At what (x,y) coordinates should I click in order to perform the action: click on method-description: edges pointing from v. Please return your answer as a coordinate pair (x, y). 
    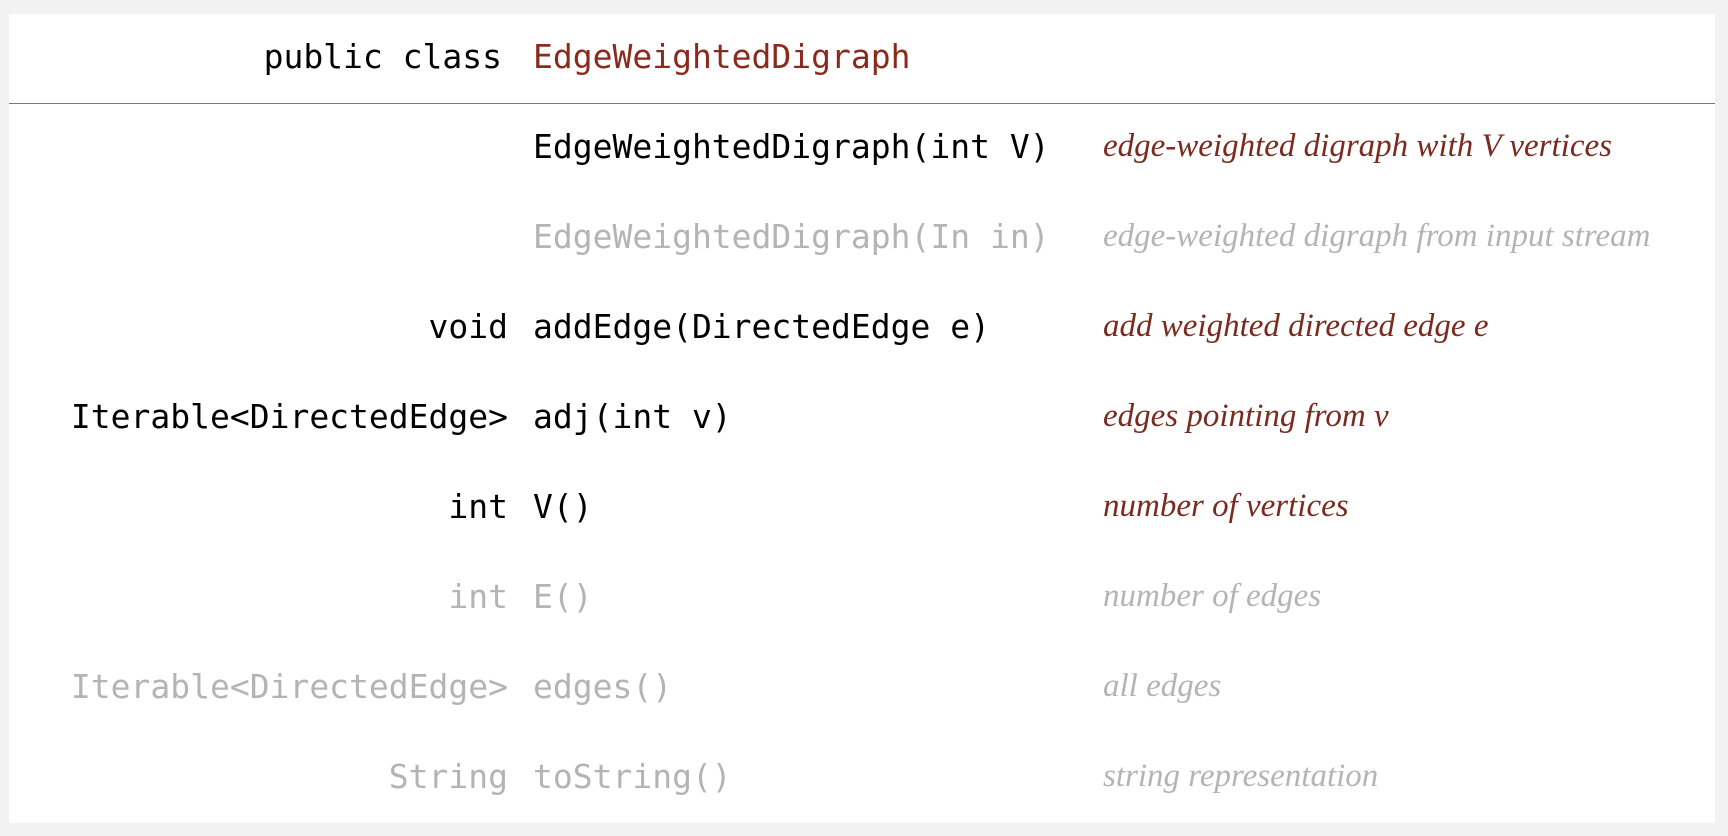
    Looking at the image, I should click on (1246, 416).